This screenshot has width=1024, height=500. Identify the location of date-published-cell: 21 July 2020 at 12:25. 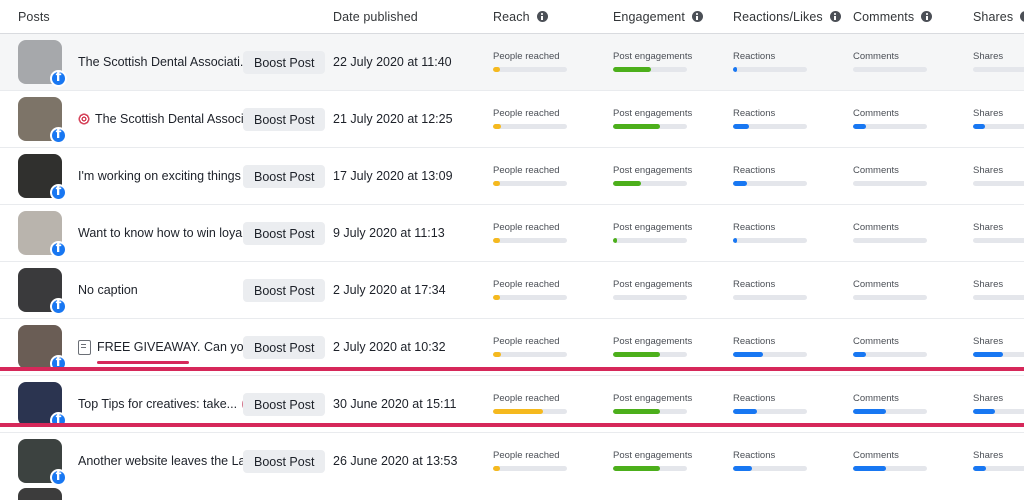
(393, 119).